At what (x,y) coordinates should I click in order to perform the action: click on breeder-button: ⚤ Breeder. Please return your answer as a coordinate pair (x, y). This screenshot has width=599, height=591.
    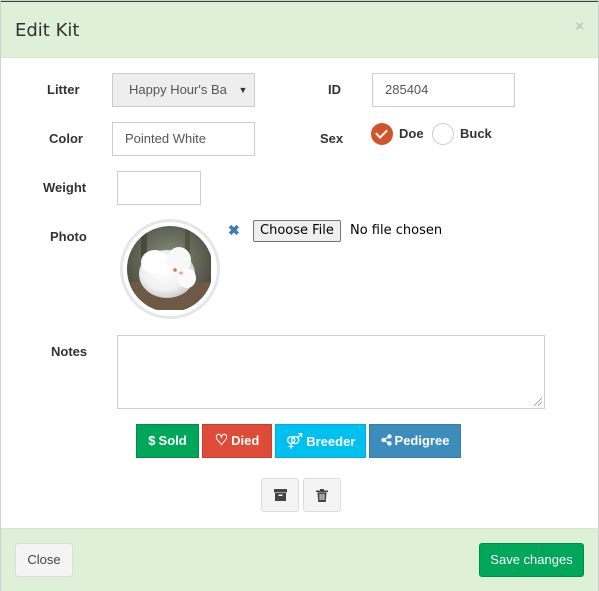
    Looking at the image, I should click on (320, 441).